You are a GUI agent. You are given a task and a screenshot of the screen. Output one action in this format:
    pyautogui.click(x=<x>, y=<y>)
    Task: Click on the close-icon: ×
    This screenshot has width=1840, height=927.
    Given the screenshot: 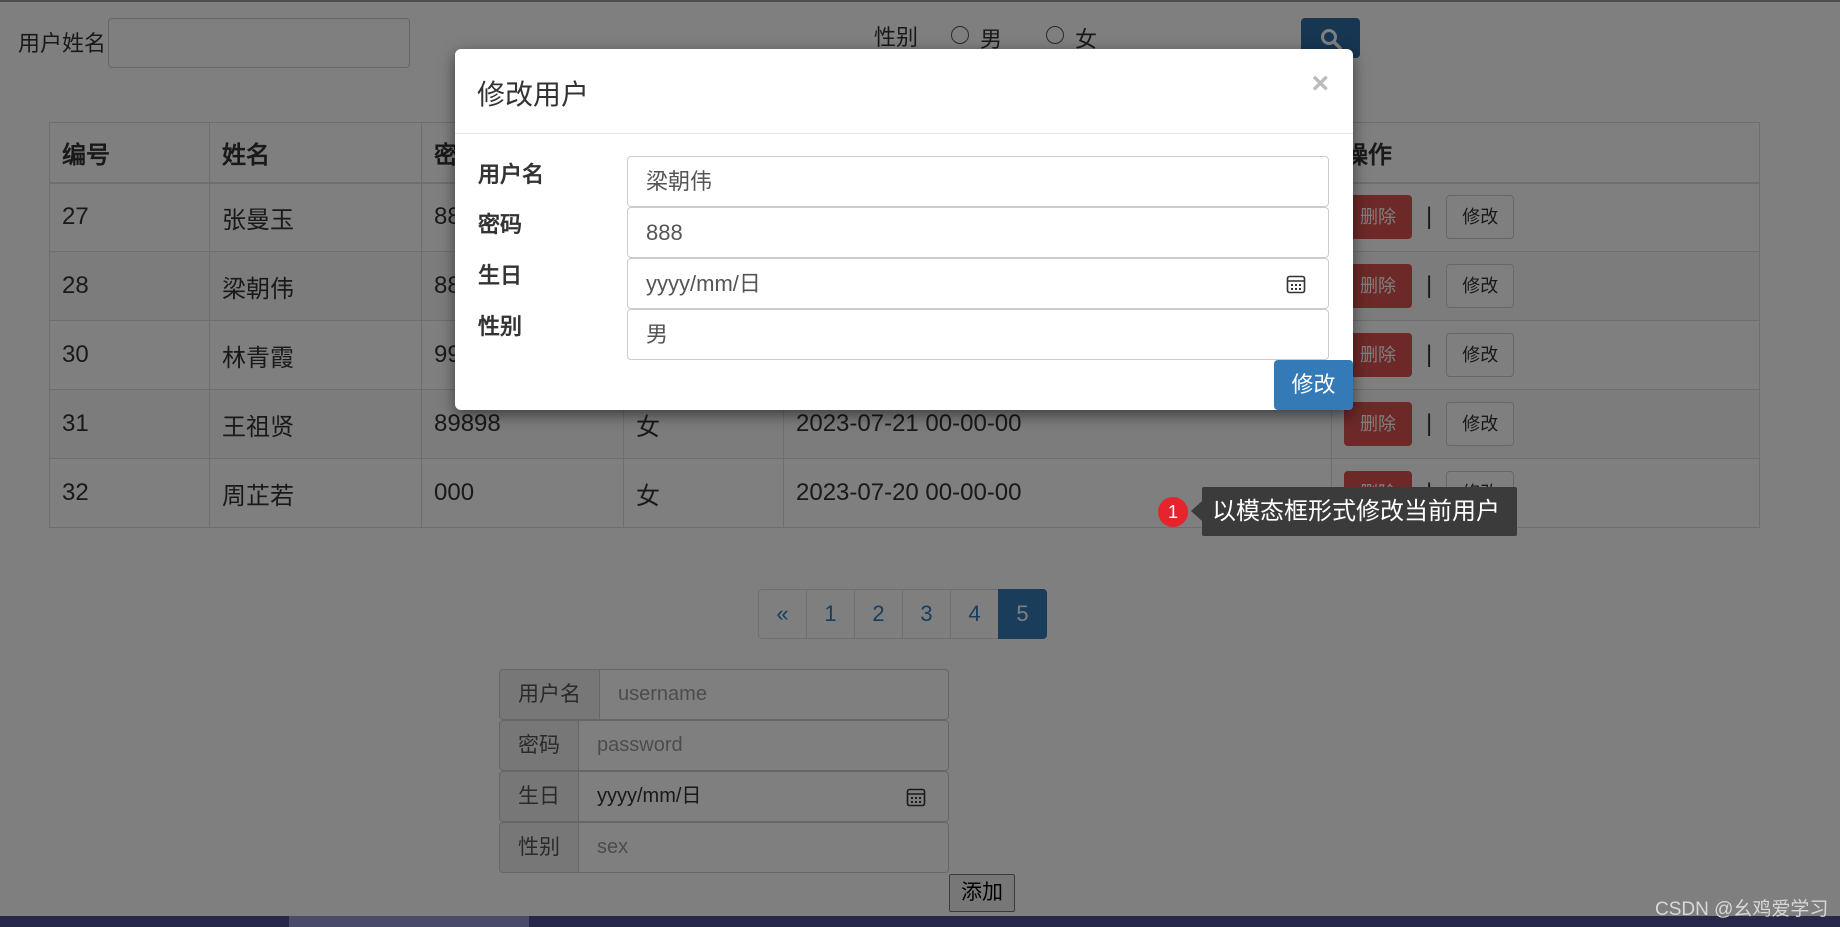 What is the action you would take?
    pyautogui.click(x=1320, y=84)
    